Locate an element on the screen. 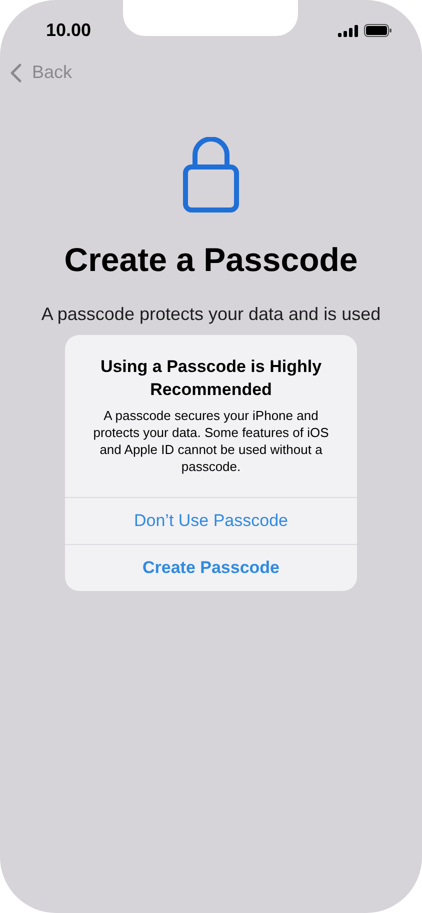 The height and width of the screenshot is (913, 422). chevron-left-icon is located at coordinates (16, 72).